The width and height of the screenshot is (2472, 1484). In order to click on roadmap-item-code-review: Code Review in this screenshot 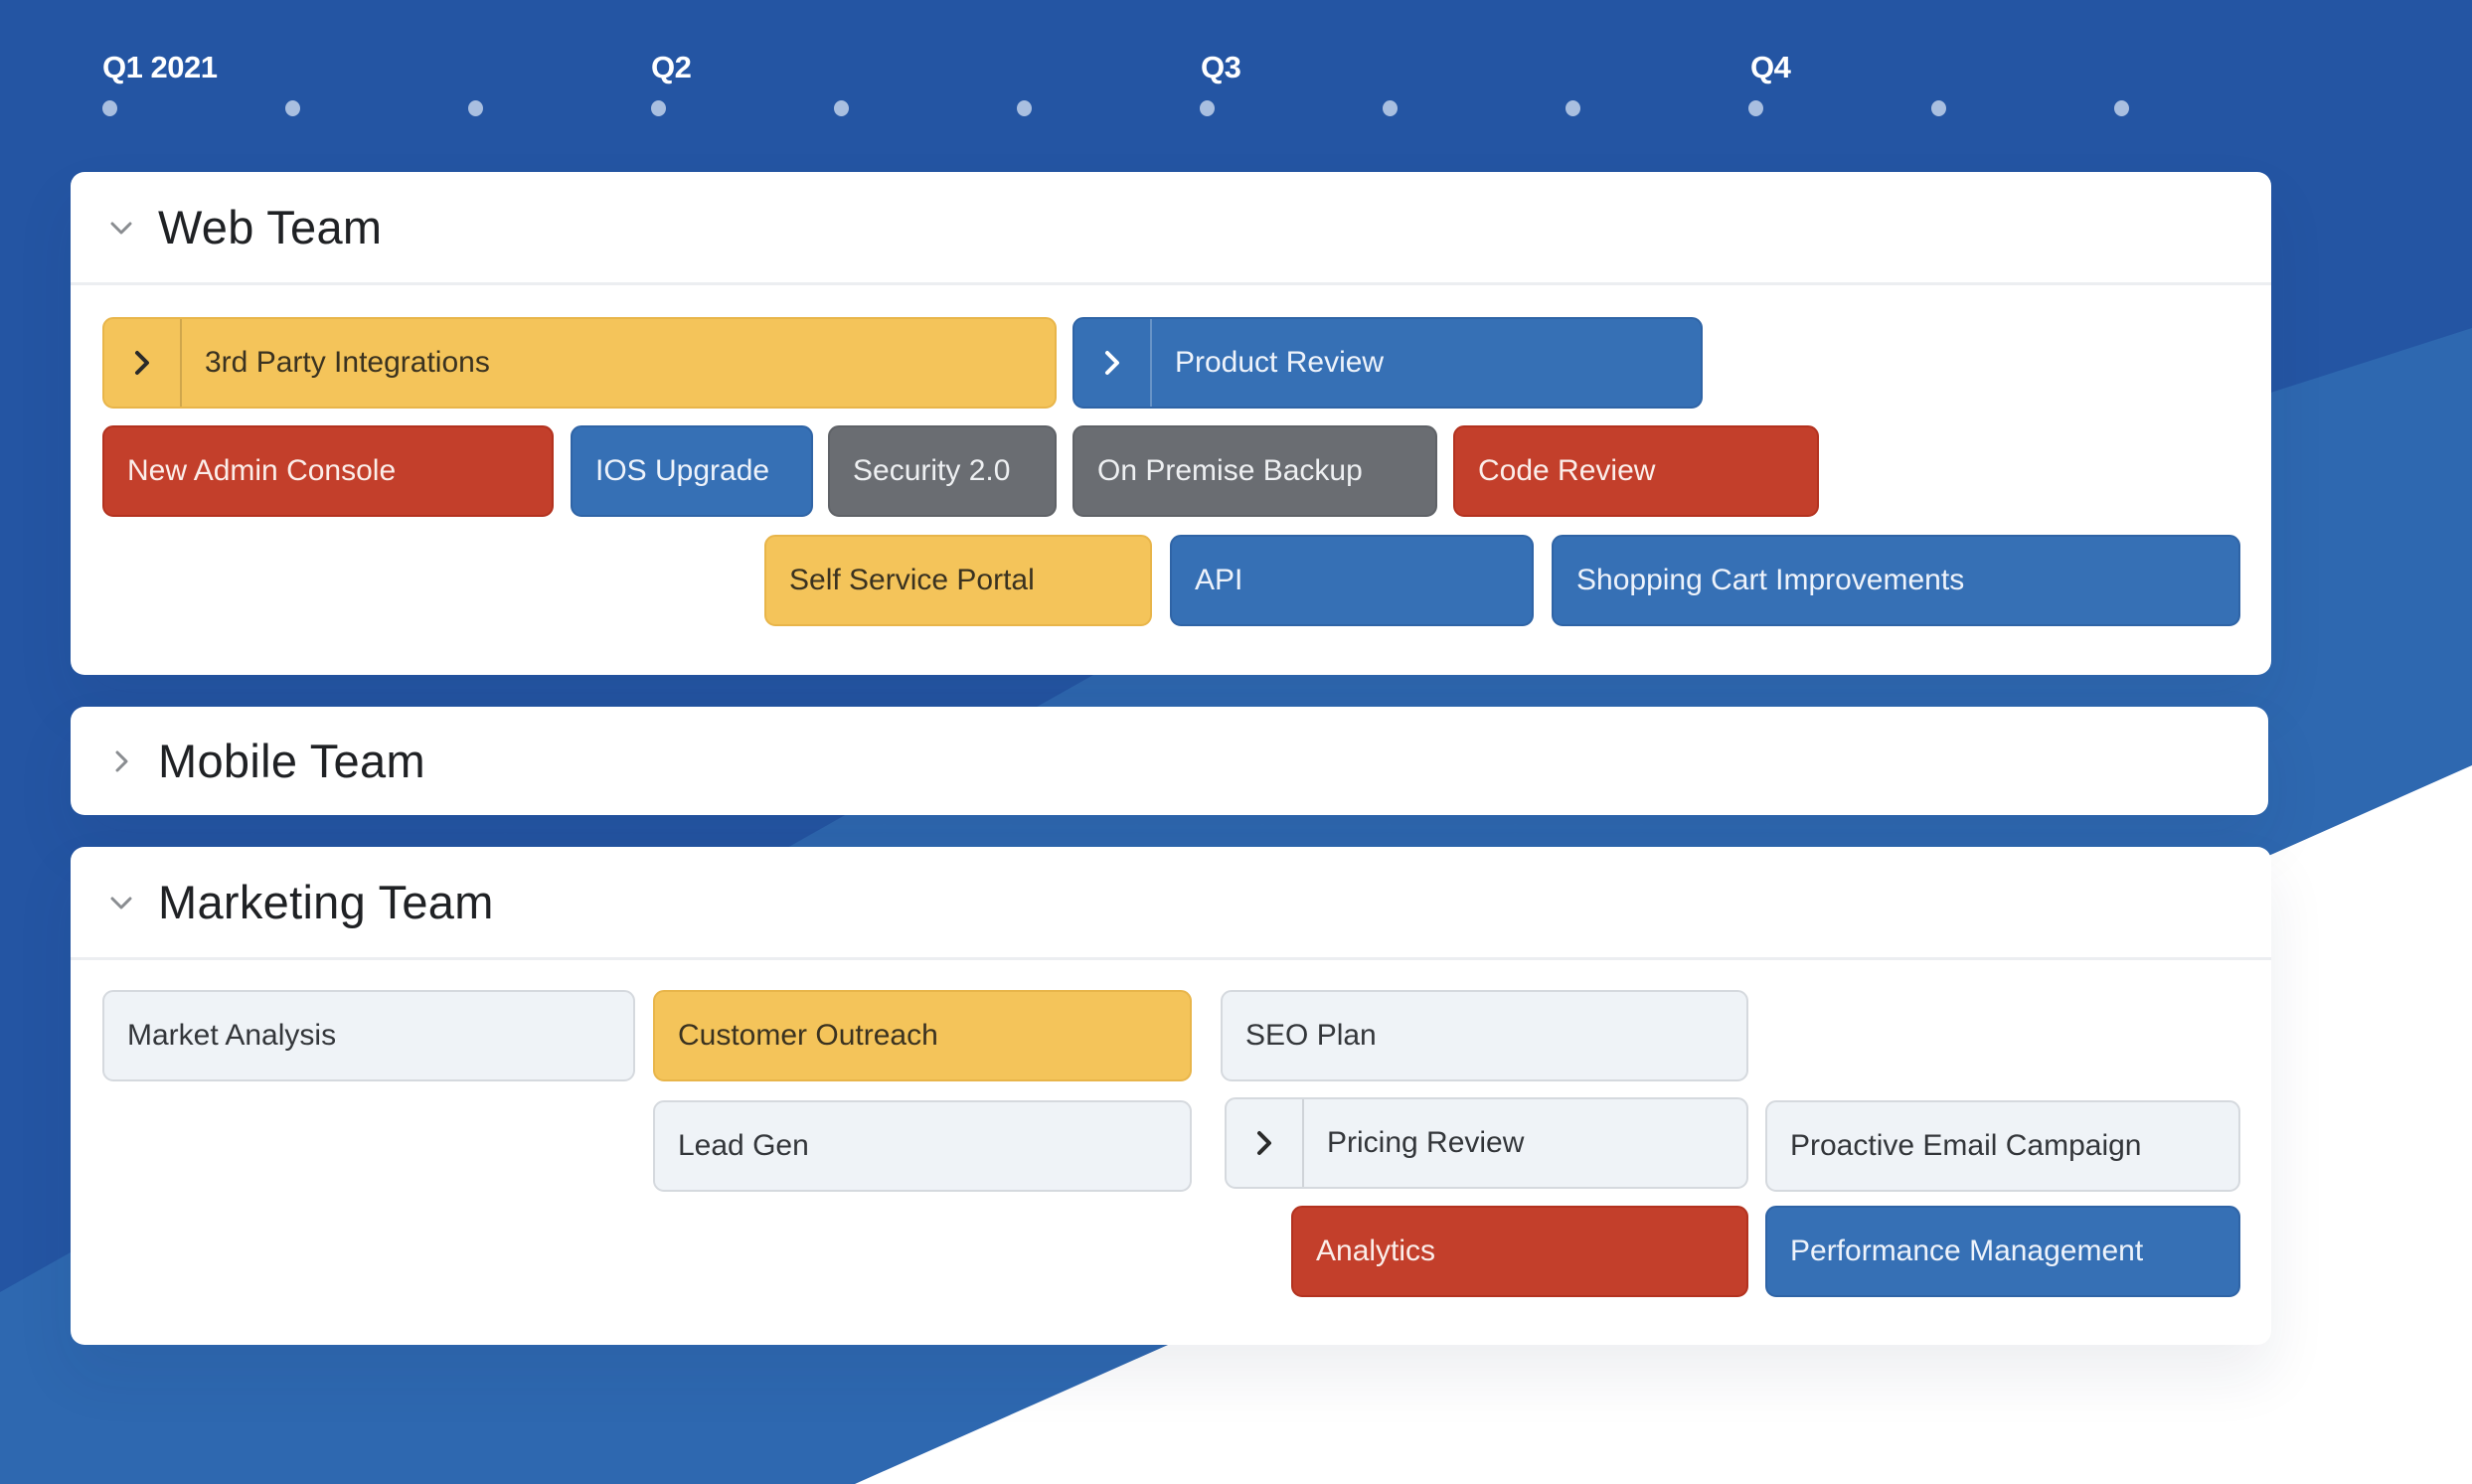, I will do `click(1636, 471)`.